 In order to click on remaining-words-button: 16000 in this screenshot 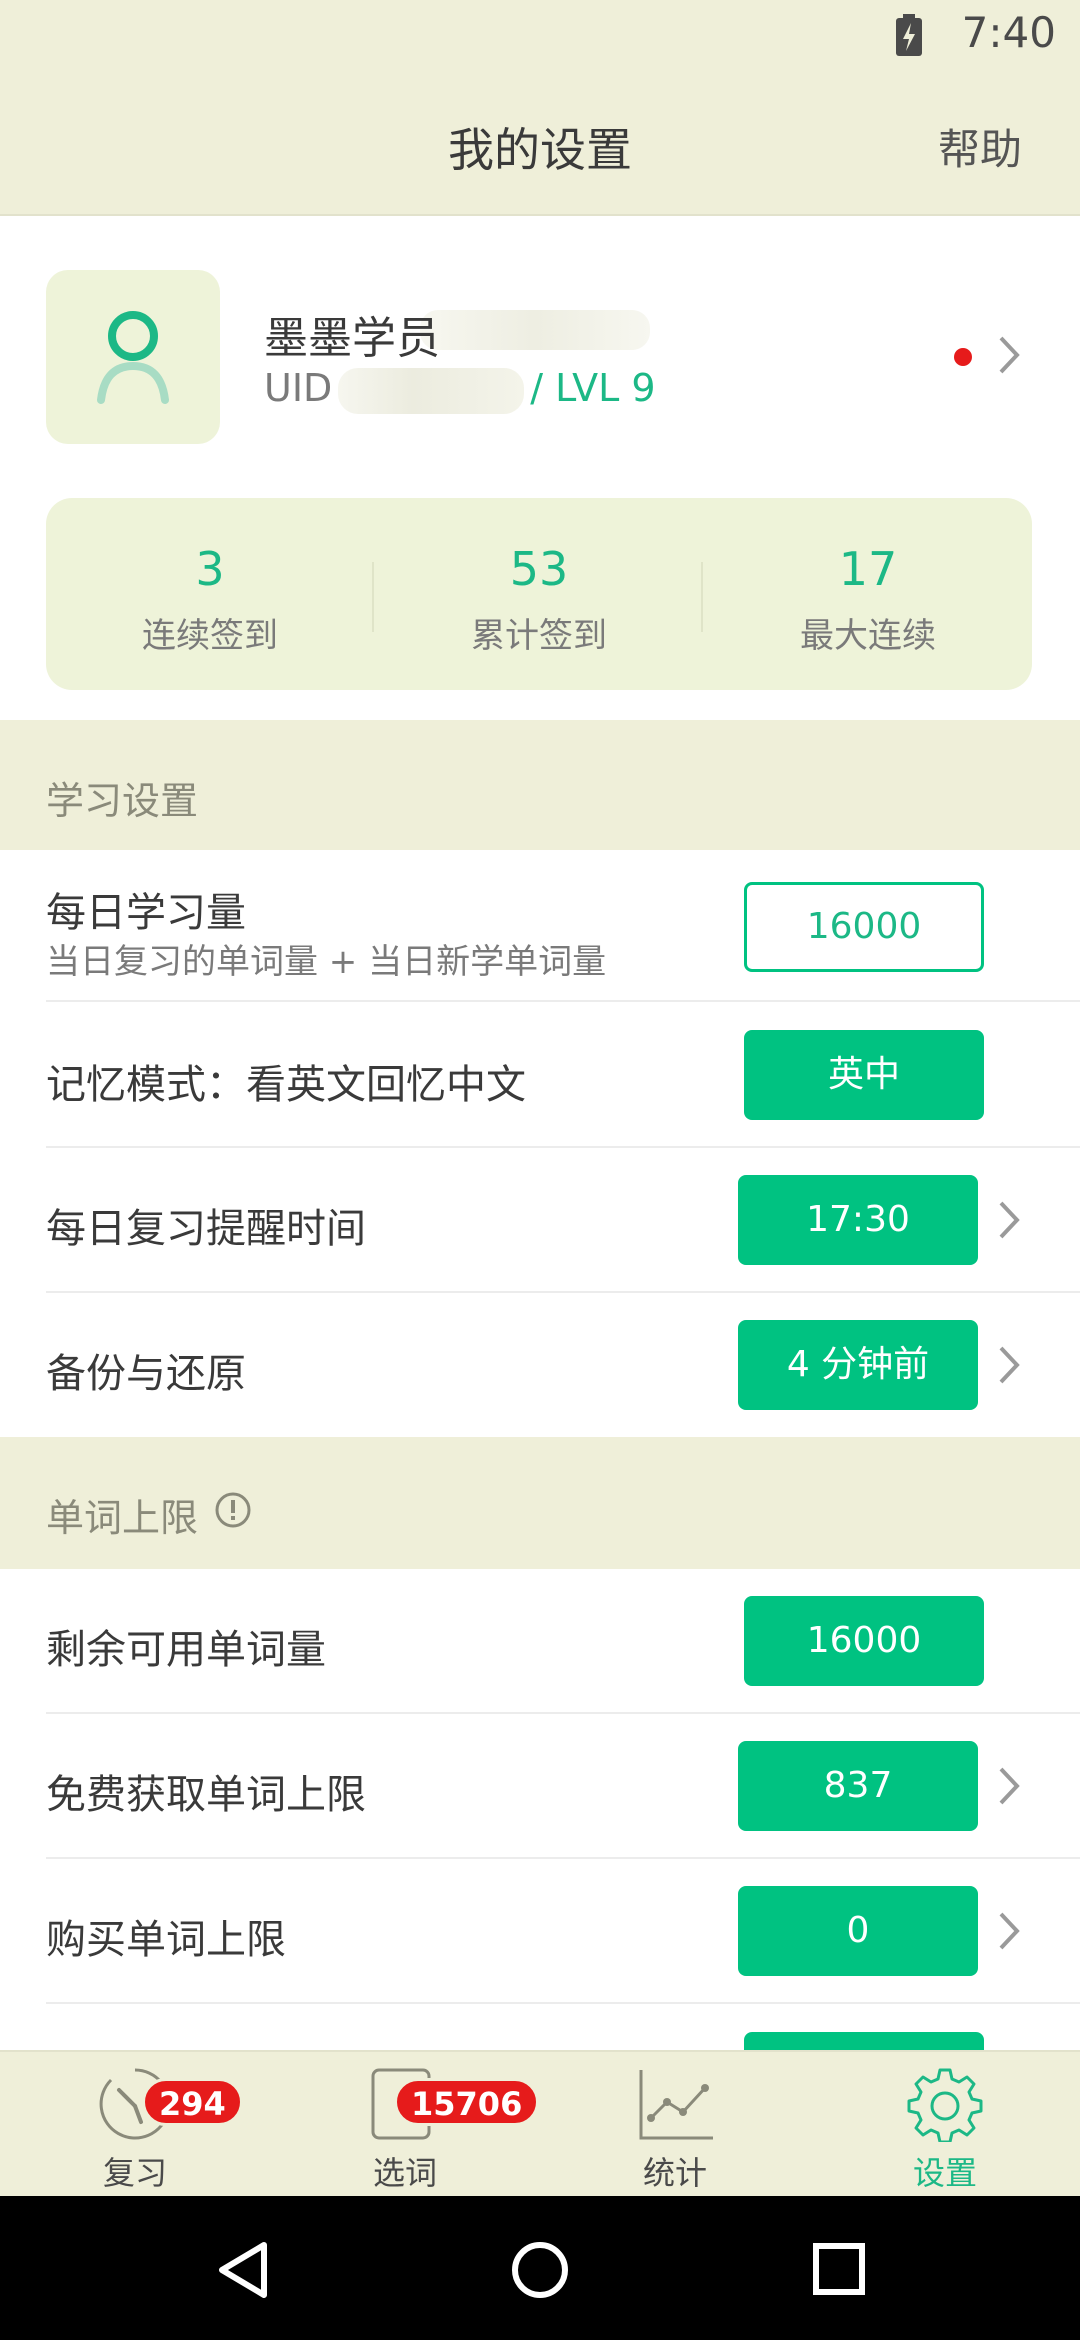, I will do `click(864, 1641)`.